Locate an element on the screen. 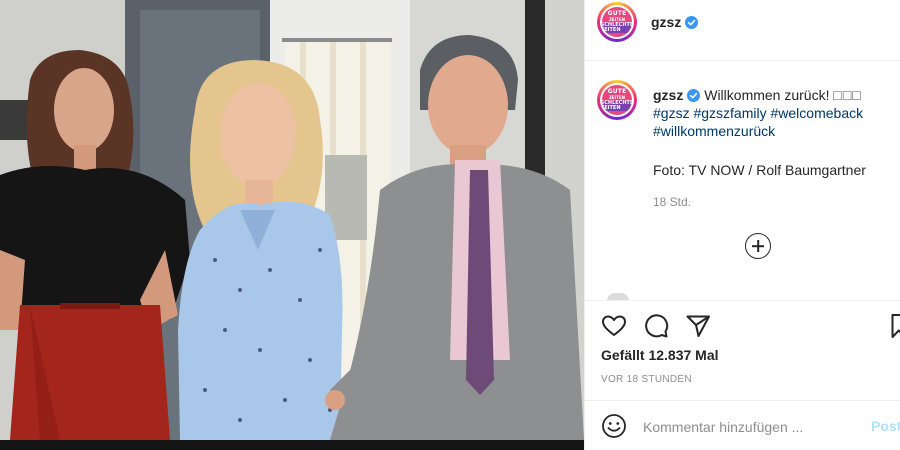 This screenshot has width=900, height=450. comment-input is located at coordinates (745, 427).